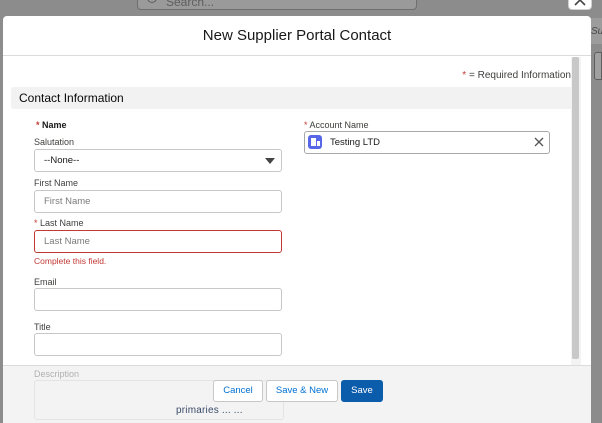 This screenshot has width=602, height=423. I want to click on background-panel-edge, so click(598, 66).